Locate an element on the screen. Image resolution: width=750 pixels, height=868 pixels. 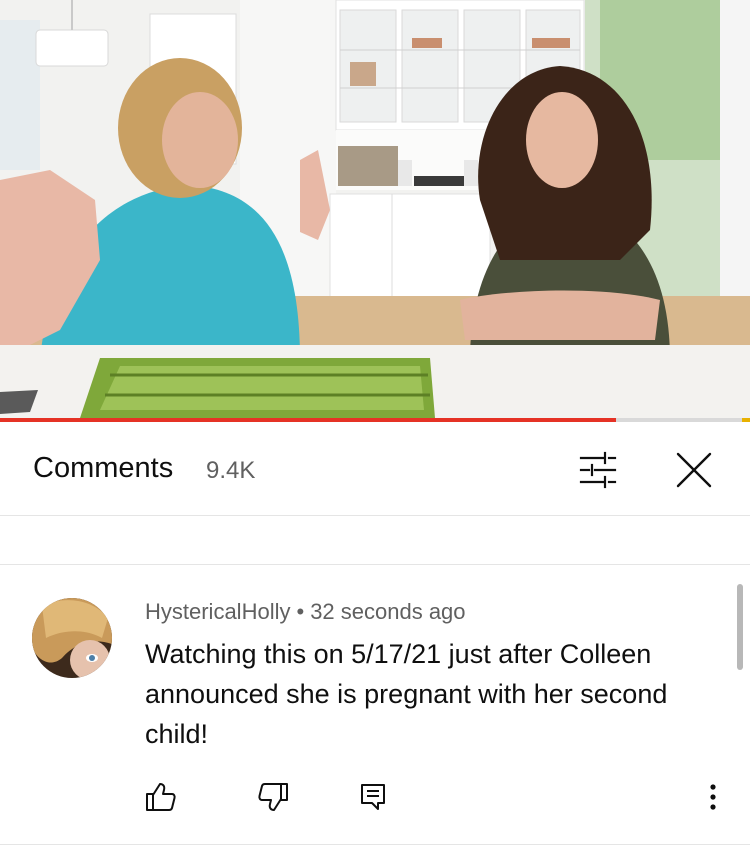
close-icon is located at coordinates (694, 470).